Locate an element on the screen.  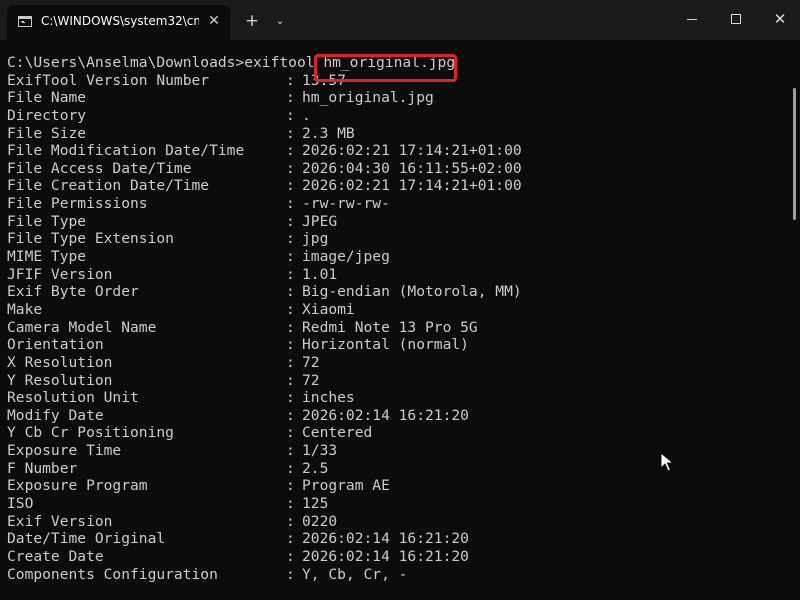
exif-field-value: Redmi Note 13 Pro 5G is located at coordinates (390, 327).